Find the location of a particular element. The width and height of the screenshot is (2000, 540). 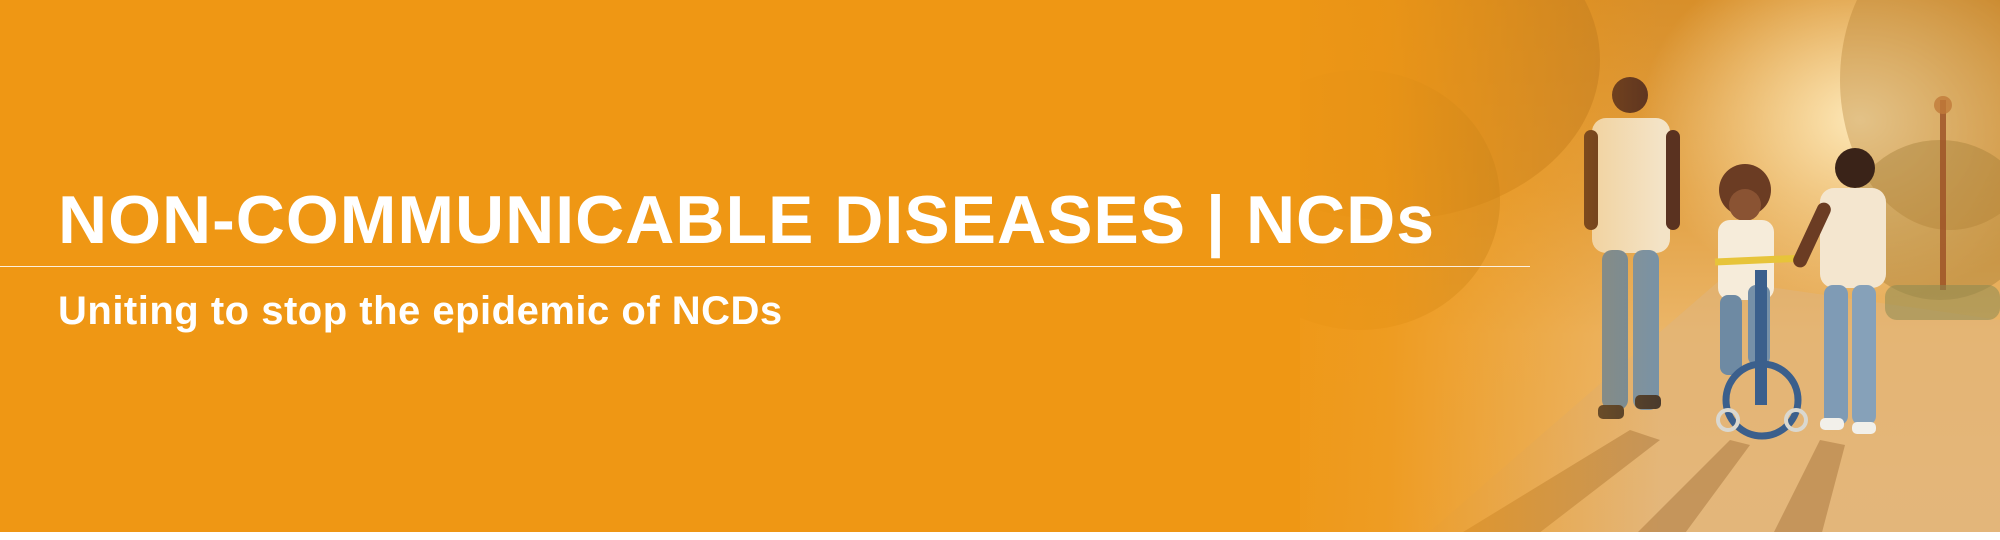

page-subtitle: Uniting to stop the epidemic of NCDs is located at coordinates (420, 311).